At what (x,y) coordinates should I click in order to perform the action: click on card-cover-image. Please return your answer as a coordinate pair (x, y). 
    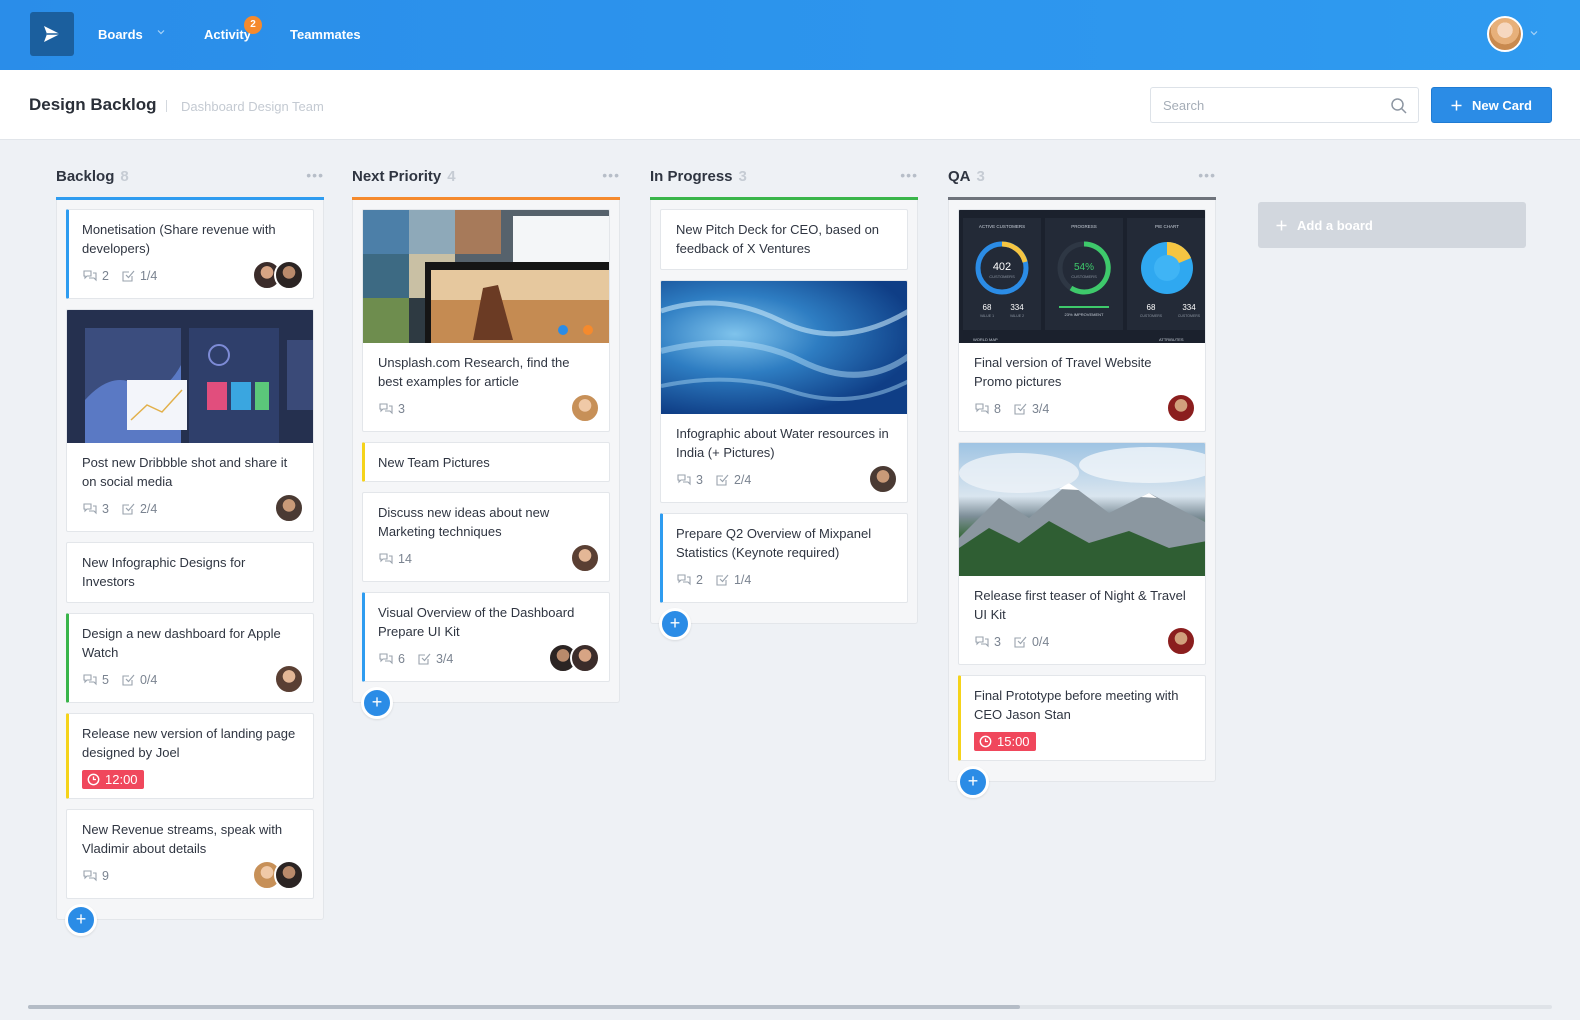
    Looking at the image, I should click on (784, 347).